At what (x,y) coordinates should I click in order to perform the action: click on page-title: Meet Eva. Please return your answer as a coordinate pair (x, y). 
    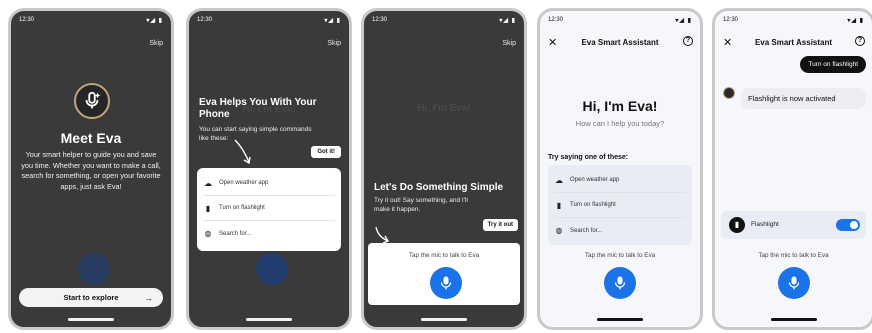
    Looking at the image, I should click on (91, 138).